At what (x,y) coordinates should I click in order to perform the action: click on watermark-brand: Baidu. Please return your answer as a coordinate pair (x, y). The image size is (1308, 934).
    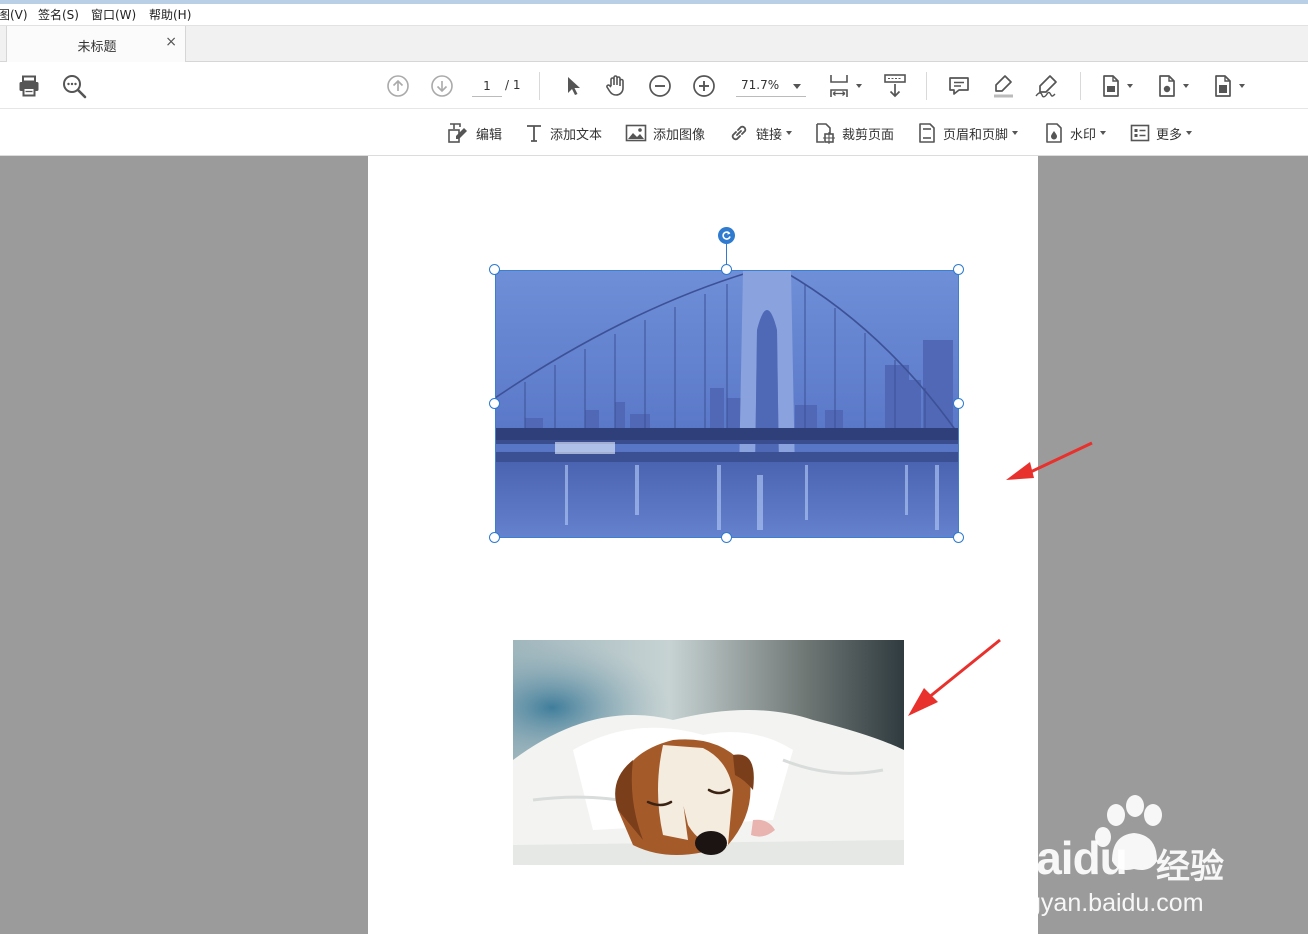
    Looking at the image, I should click on (1066, 858).